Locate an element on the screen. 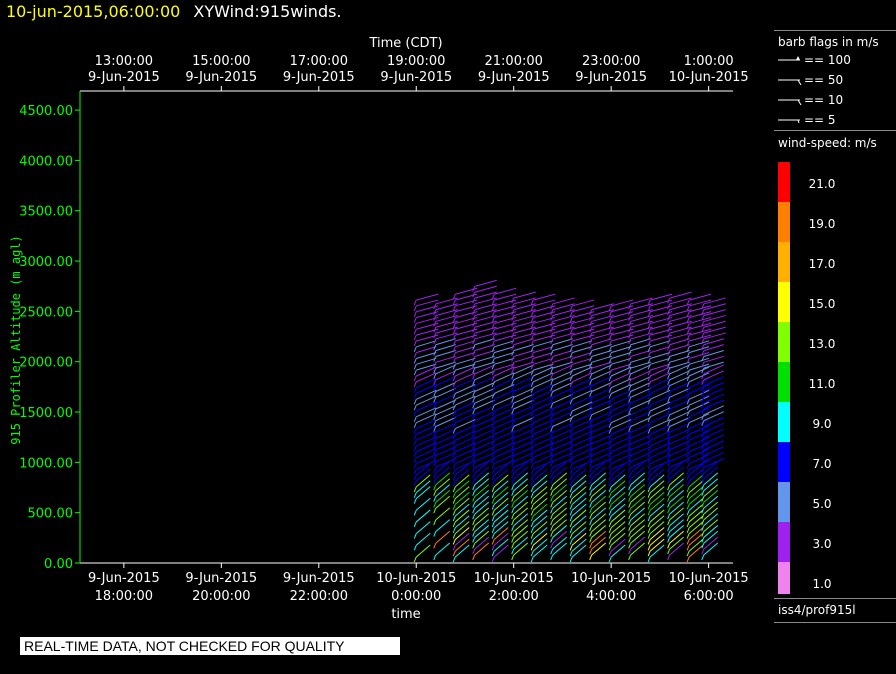 The width and height of the screenshot is (896, 674). x-tick-label-date: 10-Jun-2015 is located at coordinates (611, 578).